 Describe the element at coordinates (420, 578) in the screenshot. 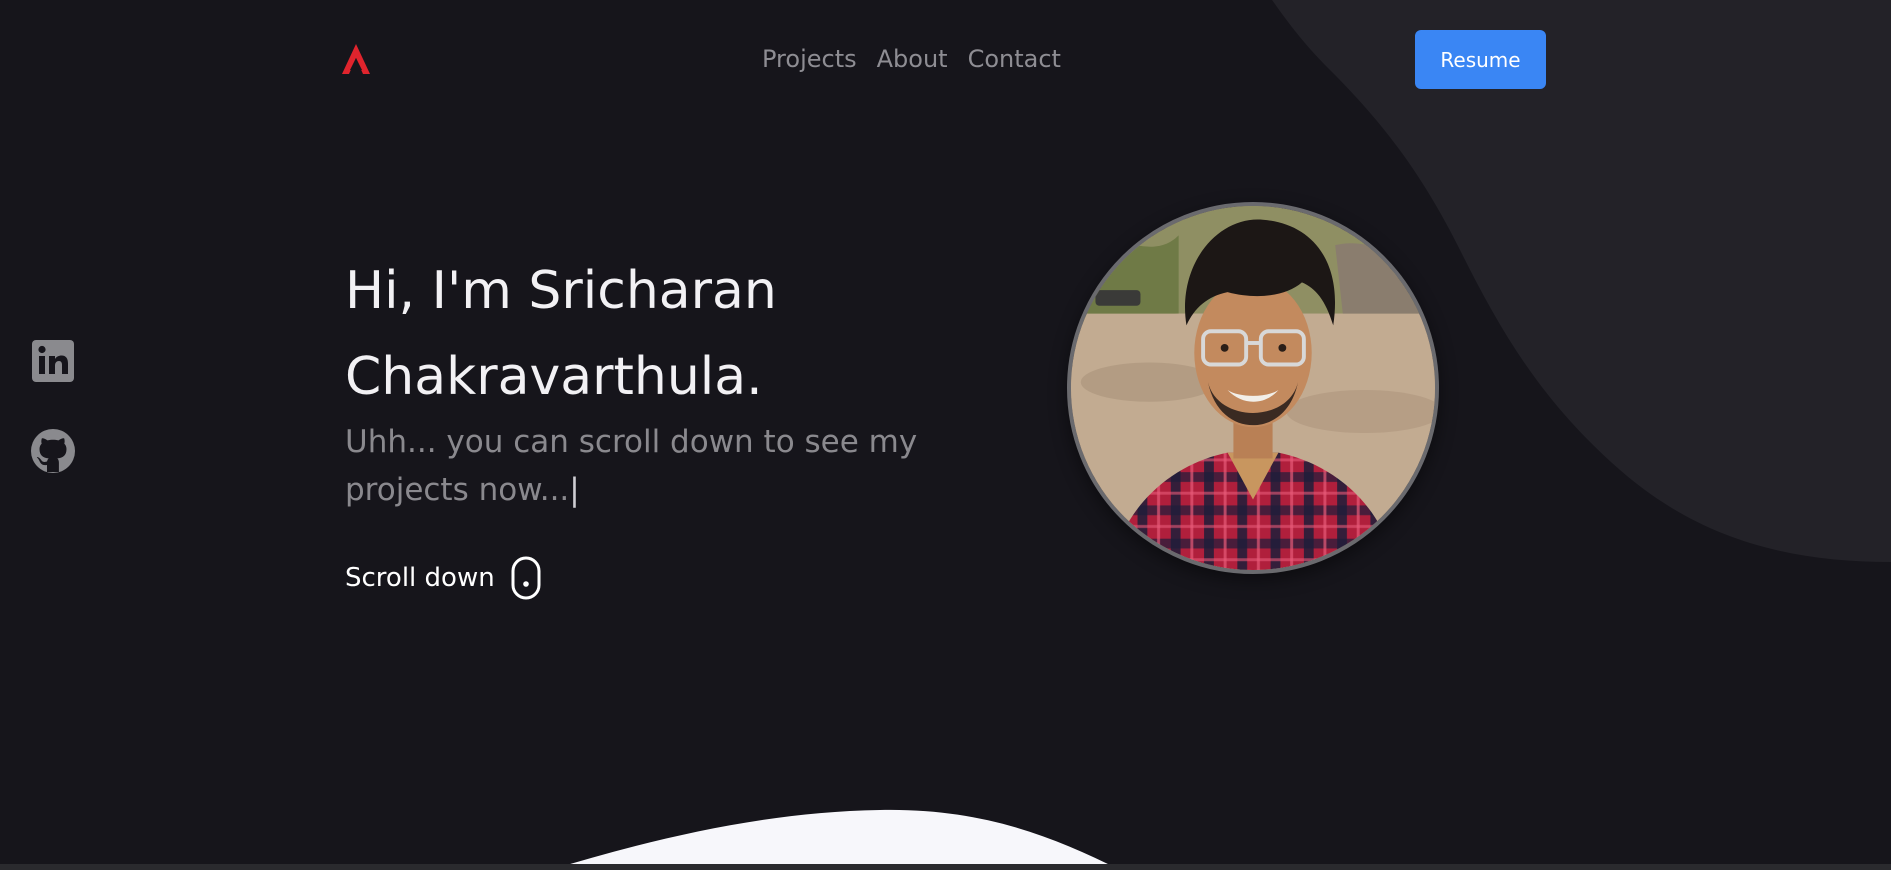

I see `scroll-down-label: Scroll down` at that location.